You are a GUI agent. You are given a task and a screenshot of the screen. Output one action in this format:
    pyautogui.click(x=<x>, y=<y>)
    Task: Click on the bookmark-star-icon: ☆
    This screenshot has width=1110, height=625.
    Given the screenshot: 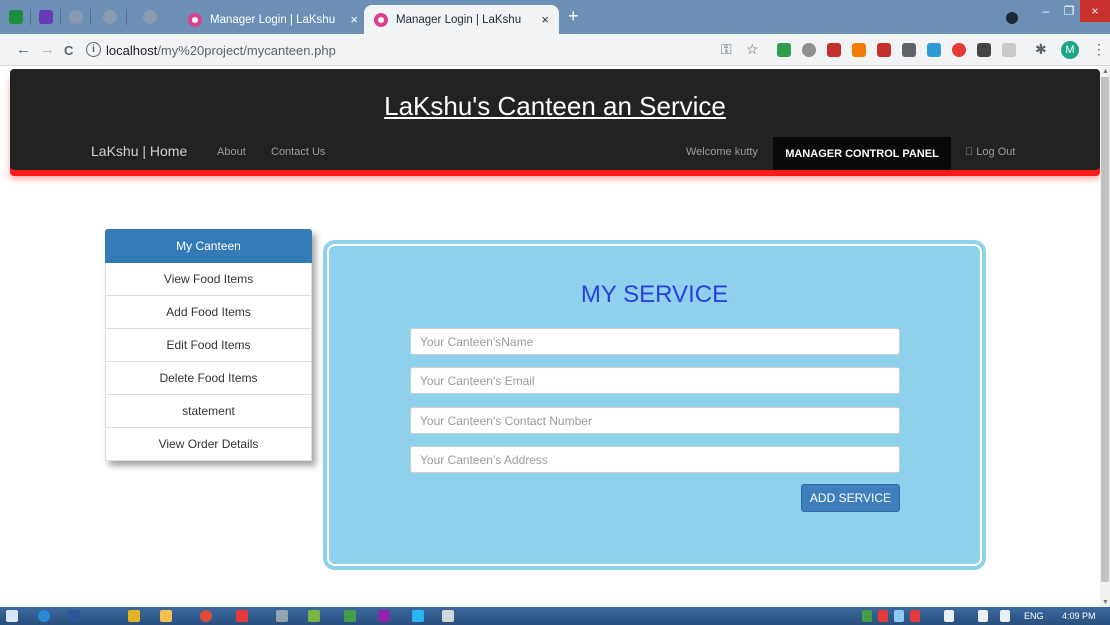 What is the action you would take?
    pyautogui.click(x=752, y=49)
    